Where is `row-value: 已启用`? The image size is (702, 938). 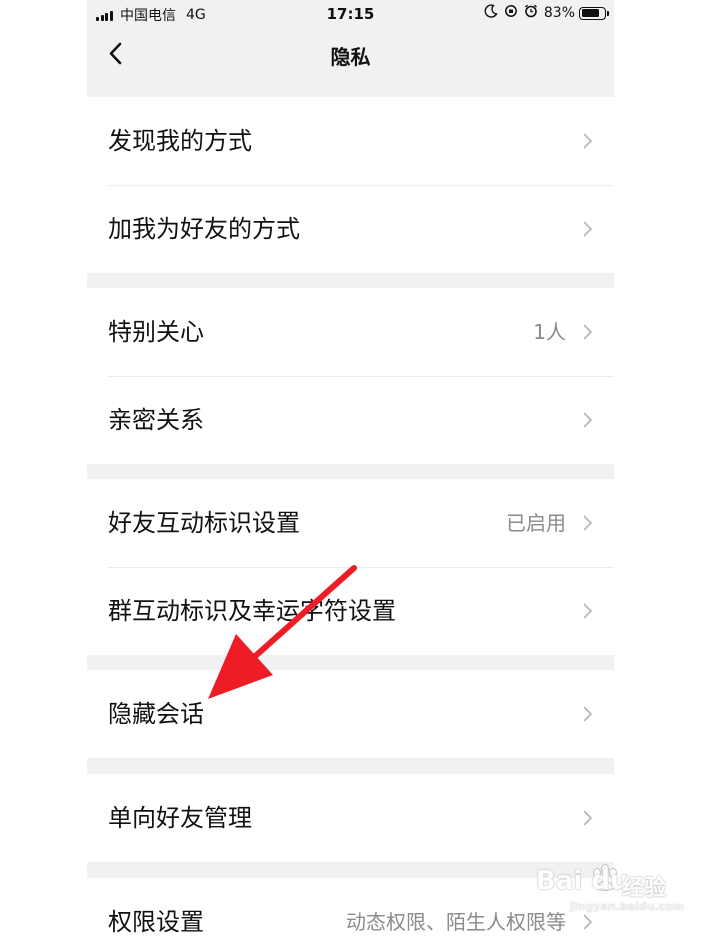
row-value: 已启用 is located at coordinates (536, 523).